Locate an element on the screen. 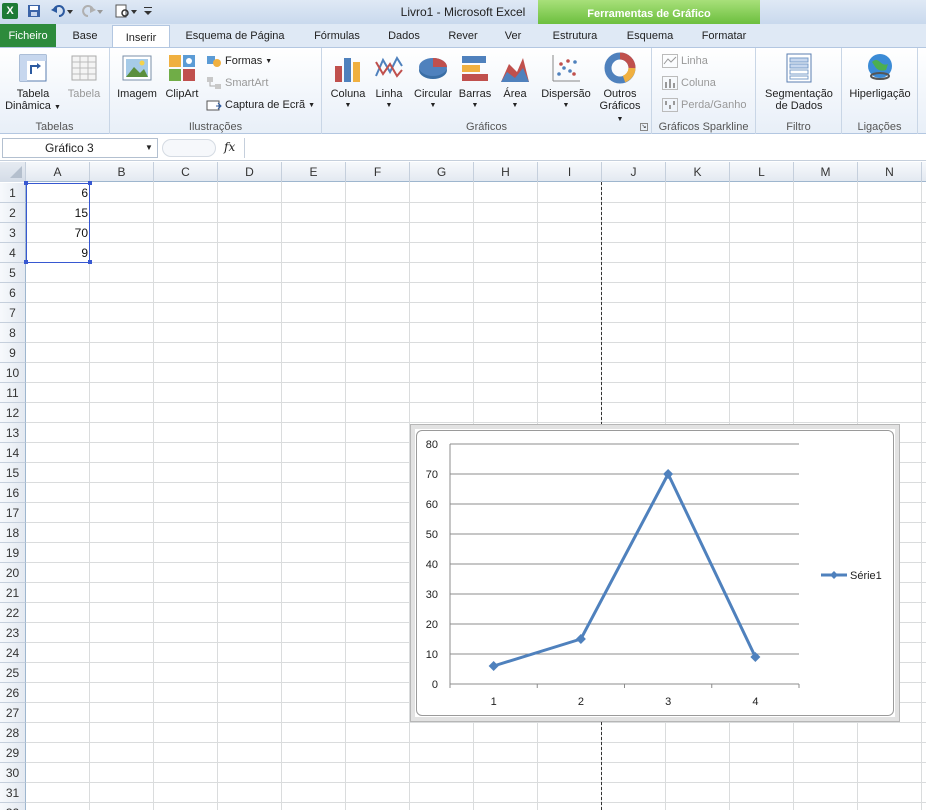 The image size is (926, 810). row-header-31: 31 is located at coordinates (13, 793).